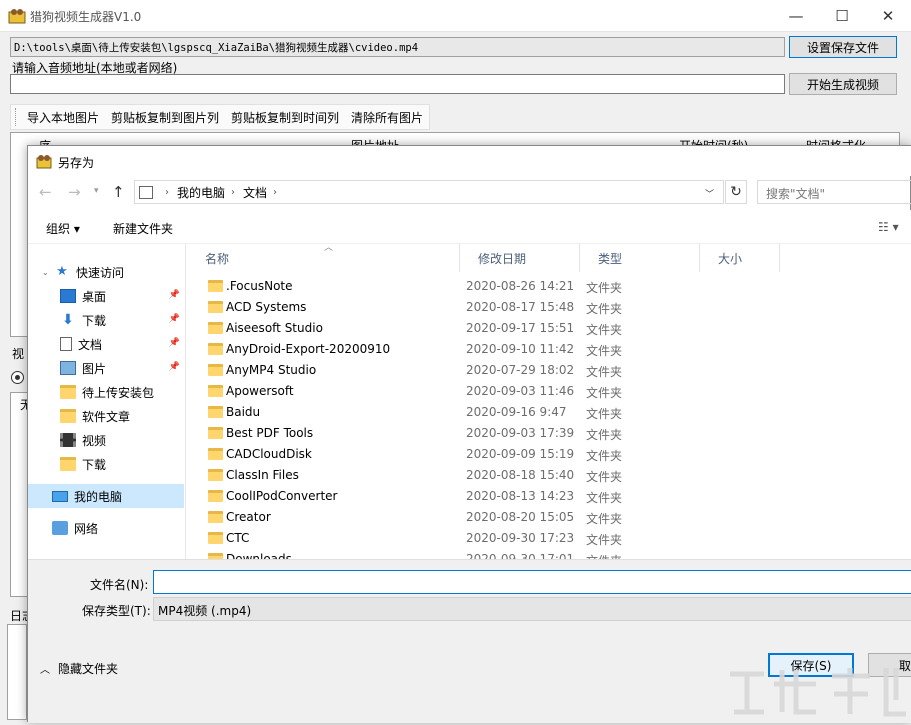  I want to click on file-row: Downloads 2020-09-30 17:01 文件夹, so click(549, 554).